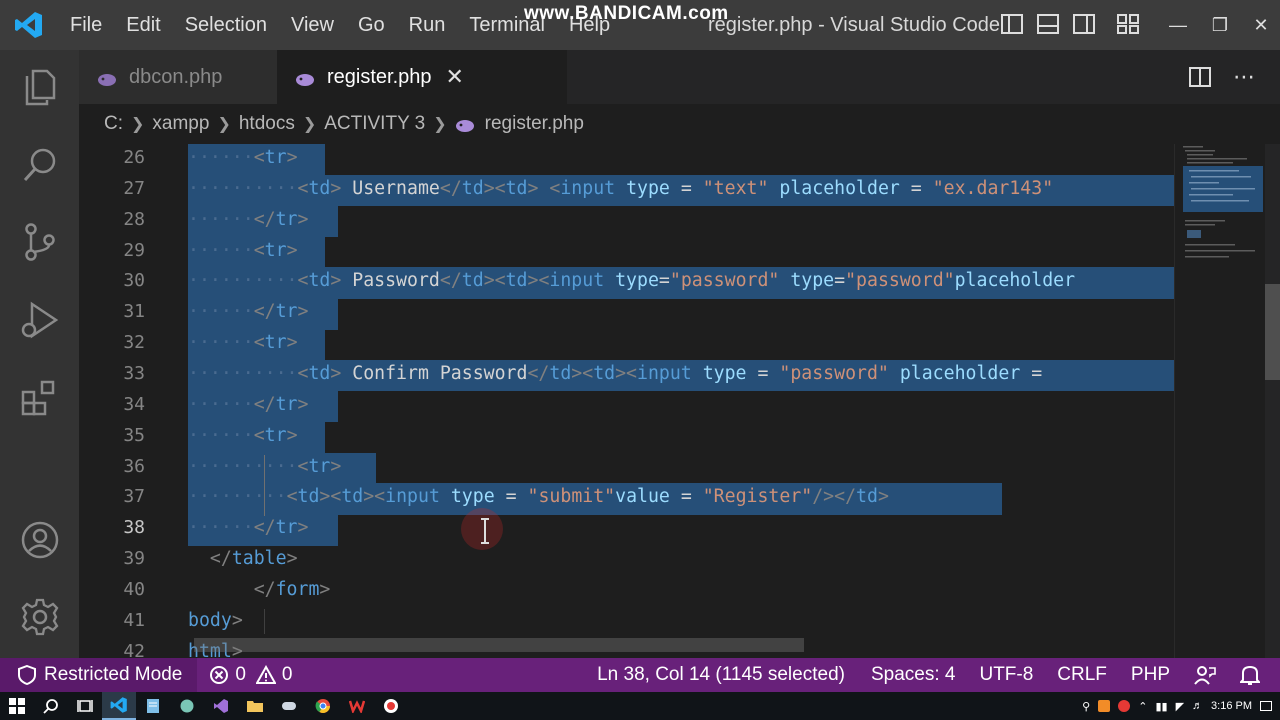  I want to click on search-icon, so click(39, 165).